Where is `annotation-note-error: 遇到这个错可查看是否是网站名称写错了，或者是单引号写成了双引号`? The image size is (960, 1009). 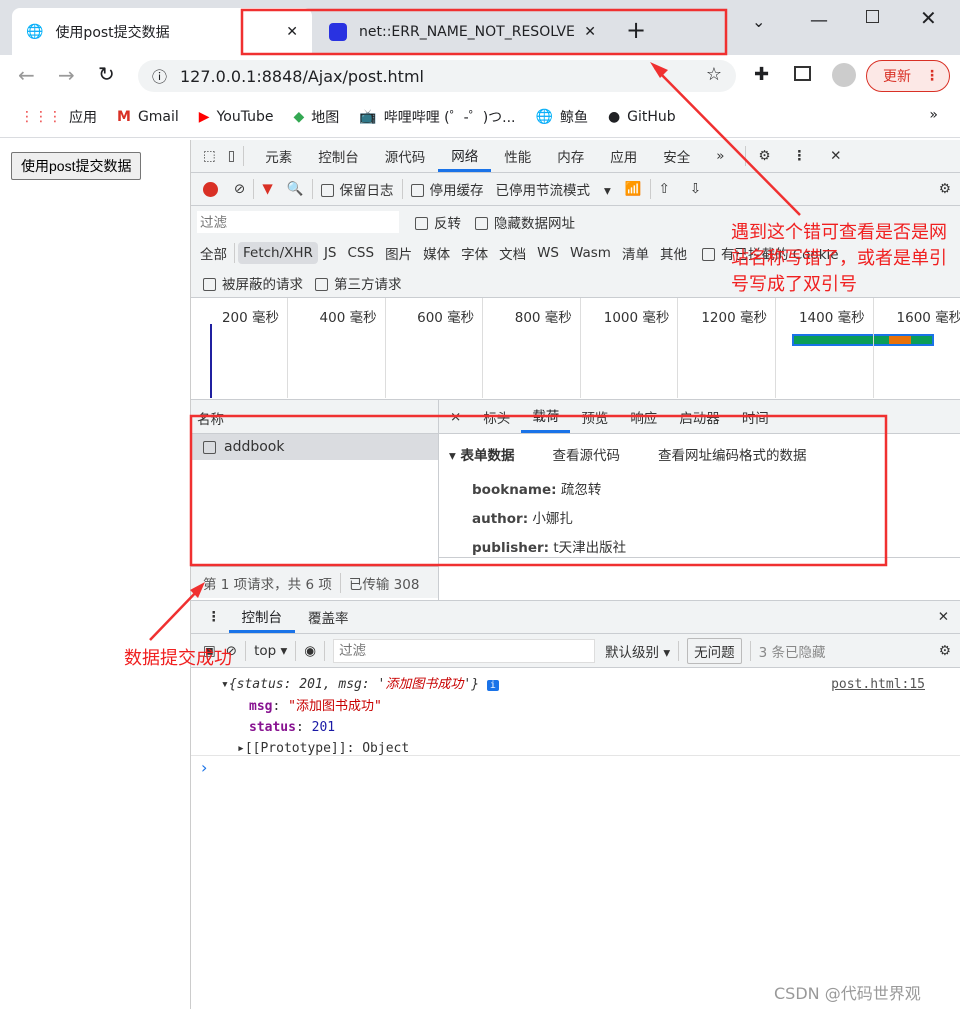 annotation-note-error: 遇到这个错可查看是否是网站名称写错了，或者是单引号写成了双引号 is located at coordinates (839, 258).